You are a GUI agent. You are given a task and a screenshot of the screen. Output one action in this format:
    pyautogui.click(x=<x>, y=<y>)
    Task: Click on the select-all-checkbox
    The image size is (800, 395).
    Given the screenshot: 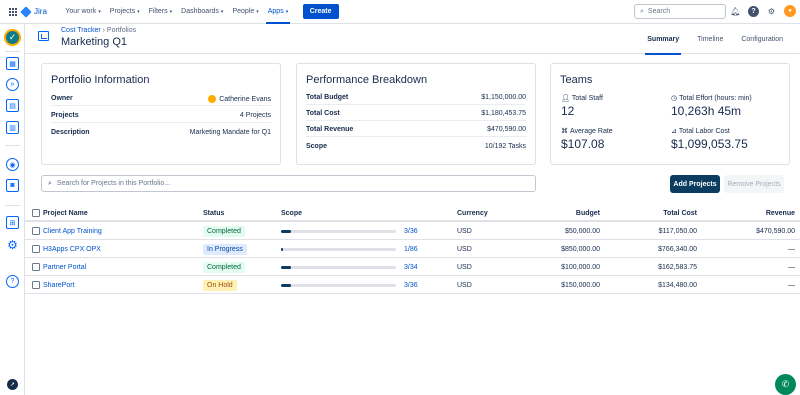 What is the action you would take?
    pyautogui.click(x=36, y=213)
    